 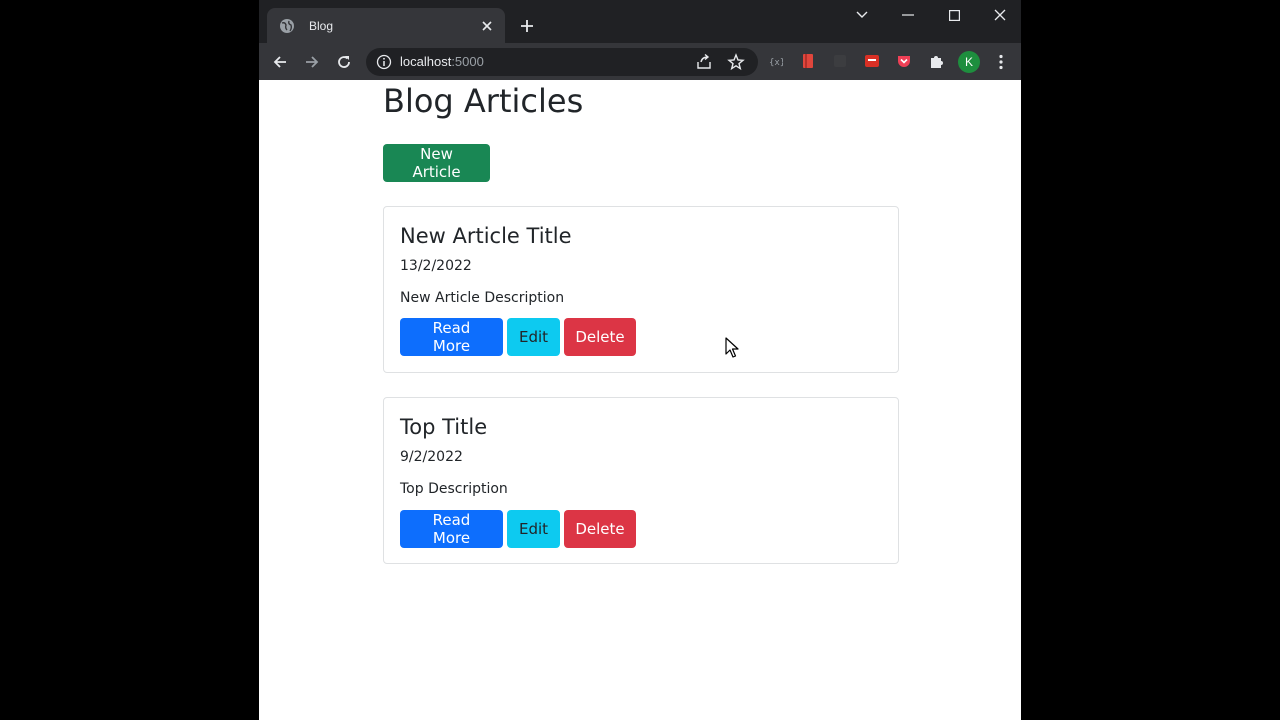 I want to click on globe-icon, so click(x=287, y=26).